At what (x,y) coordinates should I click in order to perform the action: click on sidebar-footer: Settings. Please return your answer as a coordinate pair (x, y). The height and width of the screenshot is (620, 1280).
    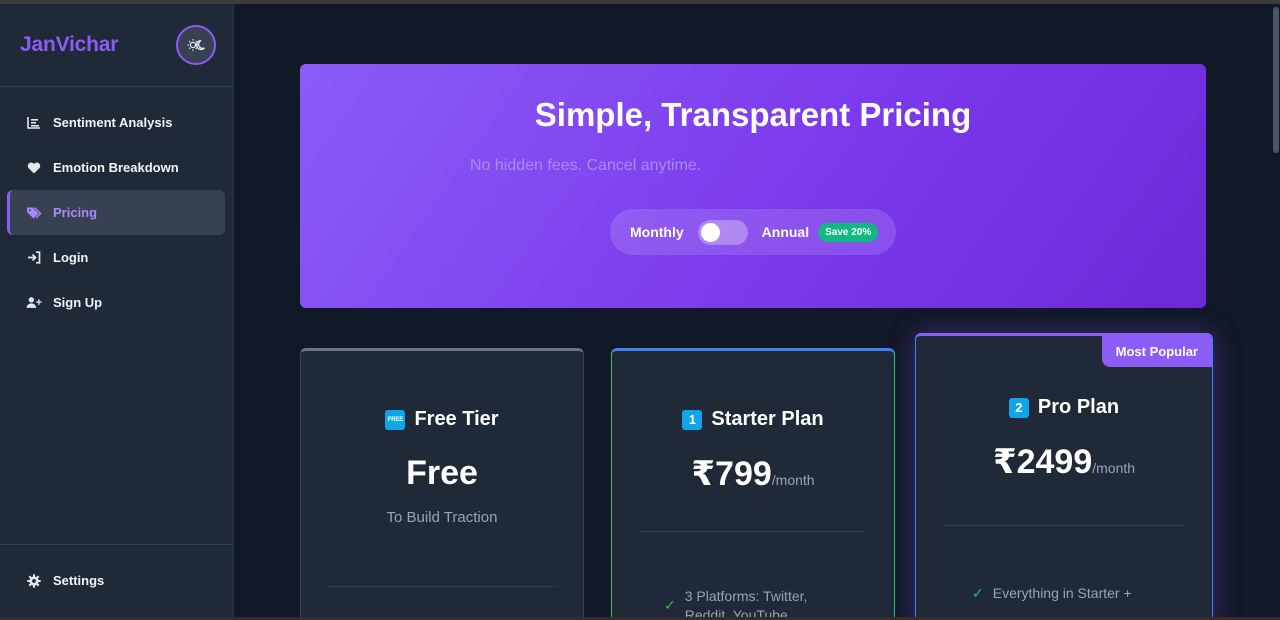
    Looking at the image, I should click on (116, 582).